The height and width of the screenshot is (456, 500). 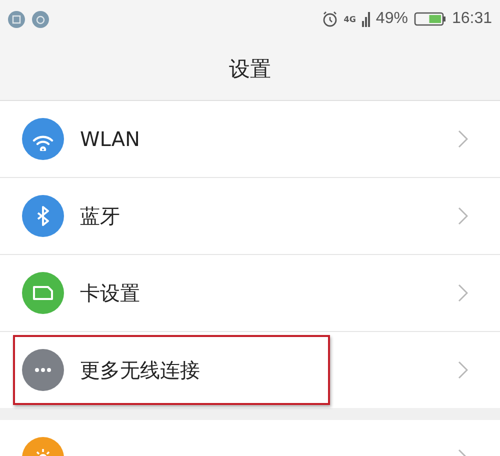 What do you see at coordinates (110, 293) in the screenshot?
I see `item-label: 卡设置` at bounding box center [110, 293].